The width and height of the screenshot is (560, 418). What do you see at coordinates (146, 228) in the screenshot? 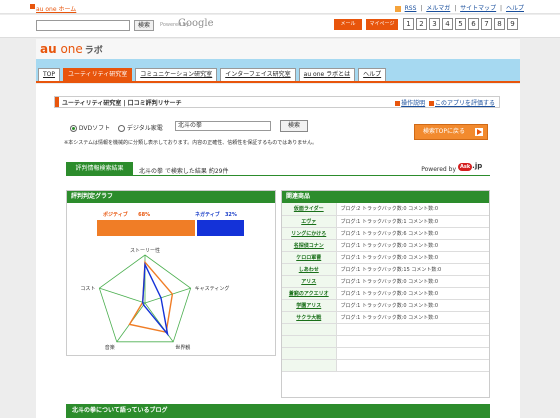
I see `positive-bar` at bounding box center [146, 228].